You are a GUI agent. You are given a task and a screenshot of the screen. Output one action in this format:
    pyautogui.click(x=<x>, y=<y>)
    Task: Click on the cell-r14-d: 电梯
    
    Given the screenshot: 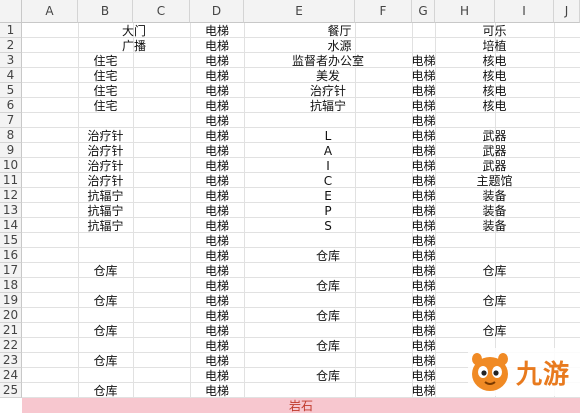 What is the action you would take?
    pyautogui.click(x=217, y=225)
    